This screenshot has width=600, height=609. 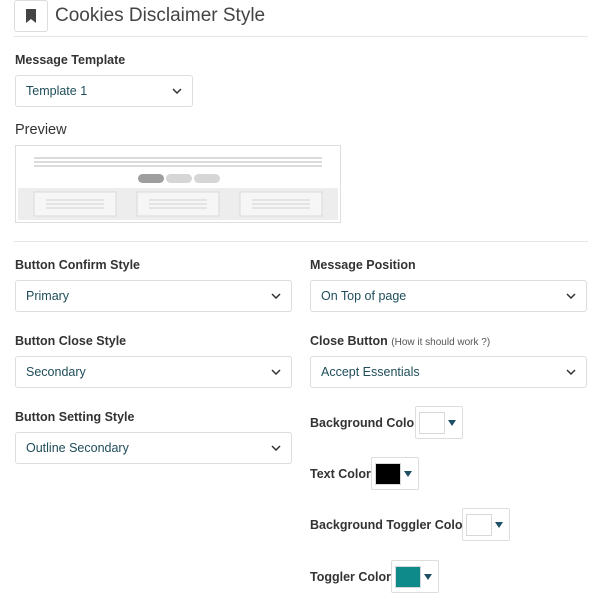 I want to click on background-toggler-color-picker, so click(x=486, y=524).